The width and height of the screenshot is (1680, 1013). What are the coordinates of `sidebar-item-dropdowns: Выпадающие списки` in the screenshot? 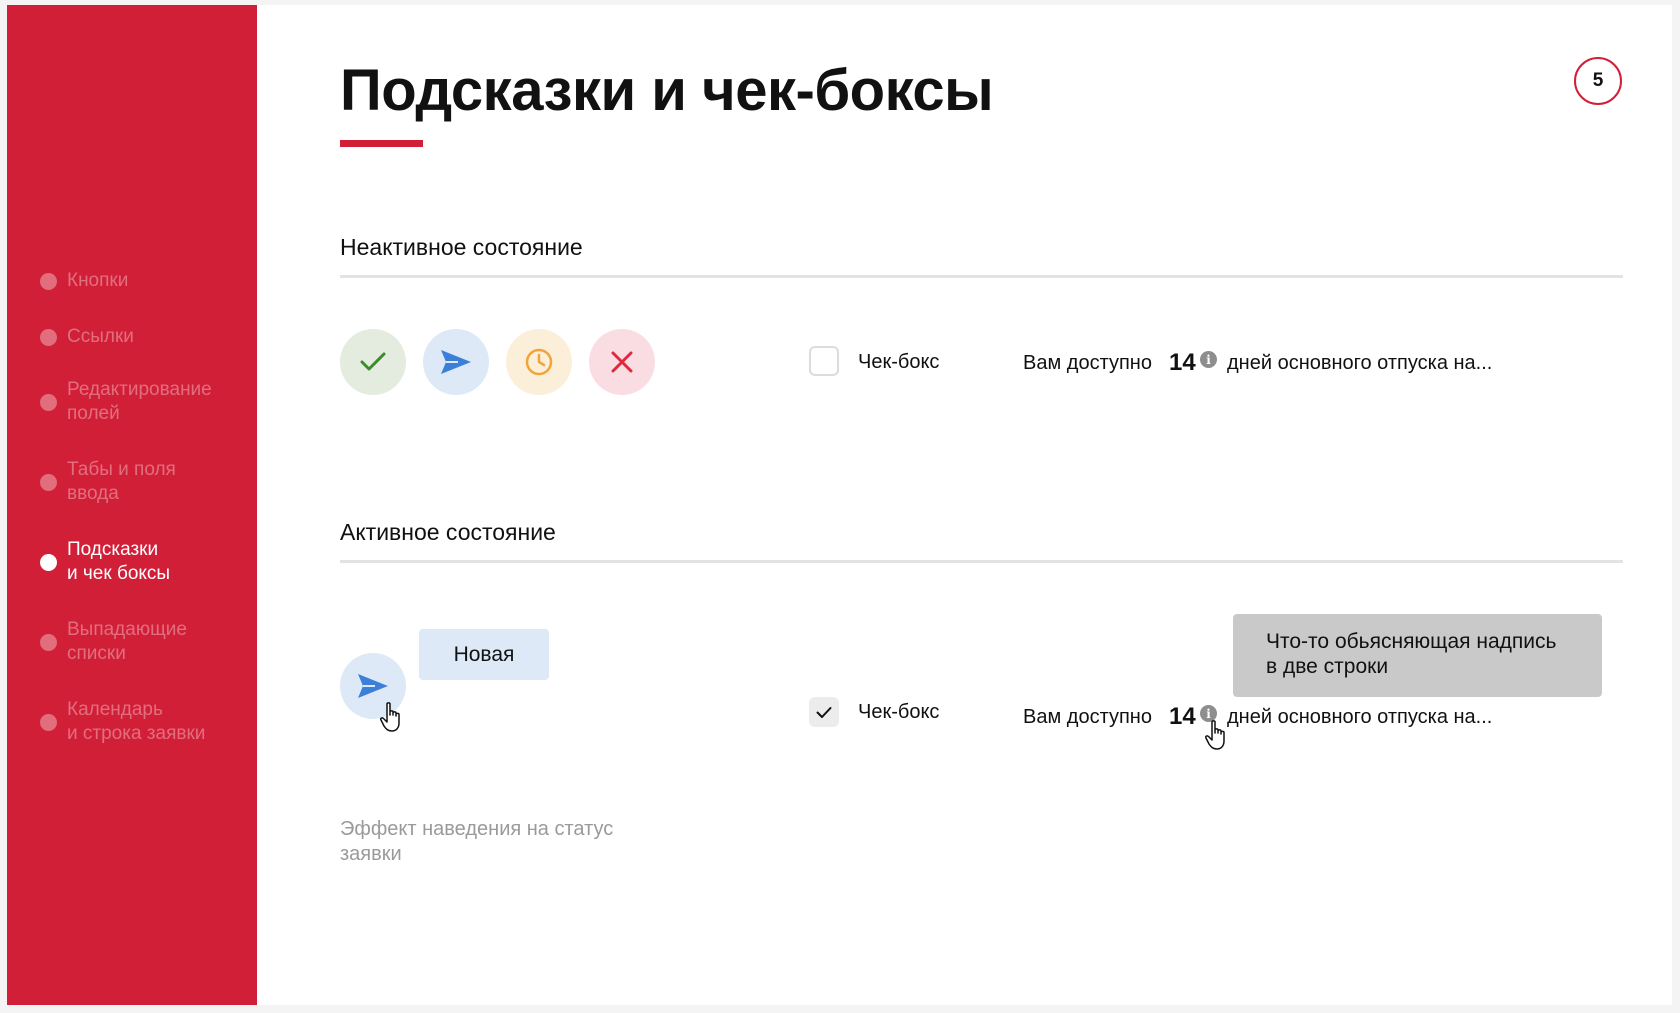 It's located at (145, 642).